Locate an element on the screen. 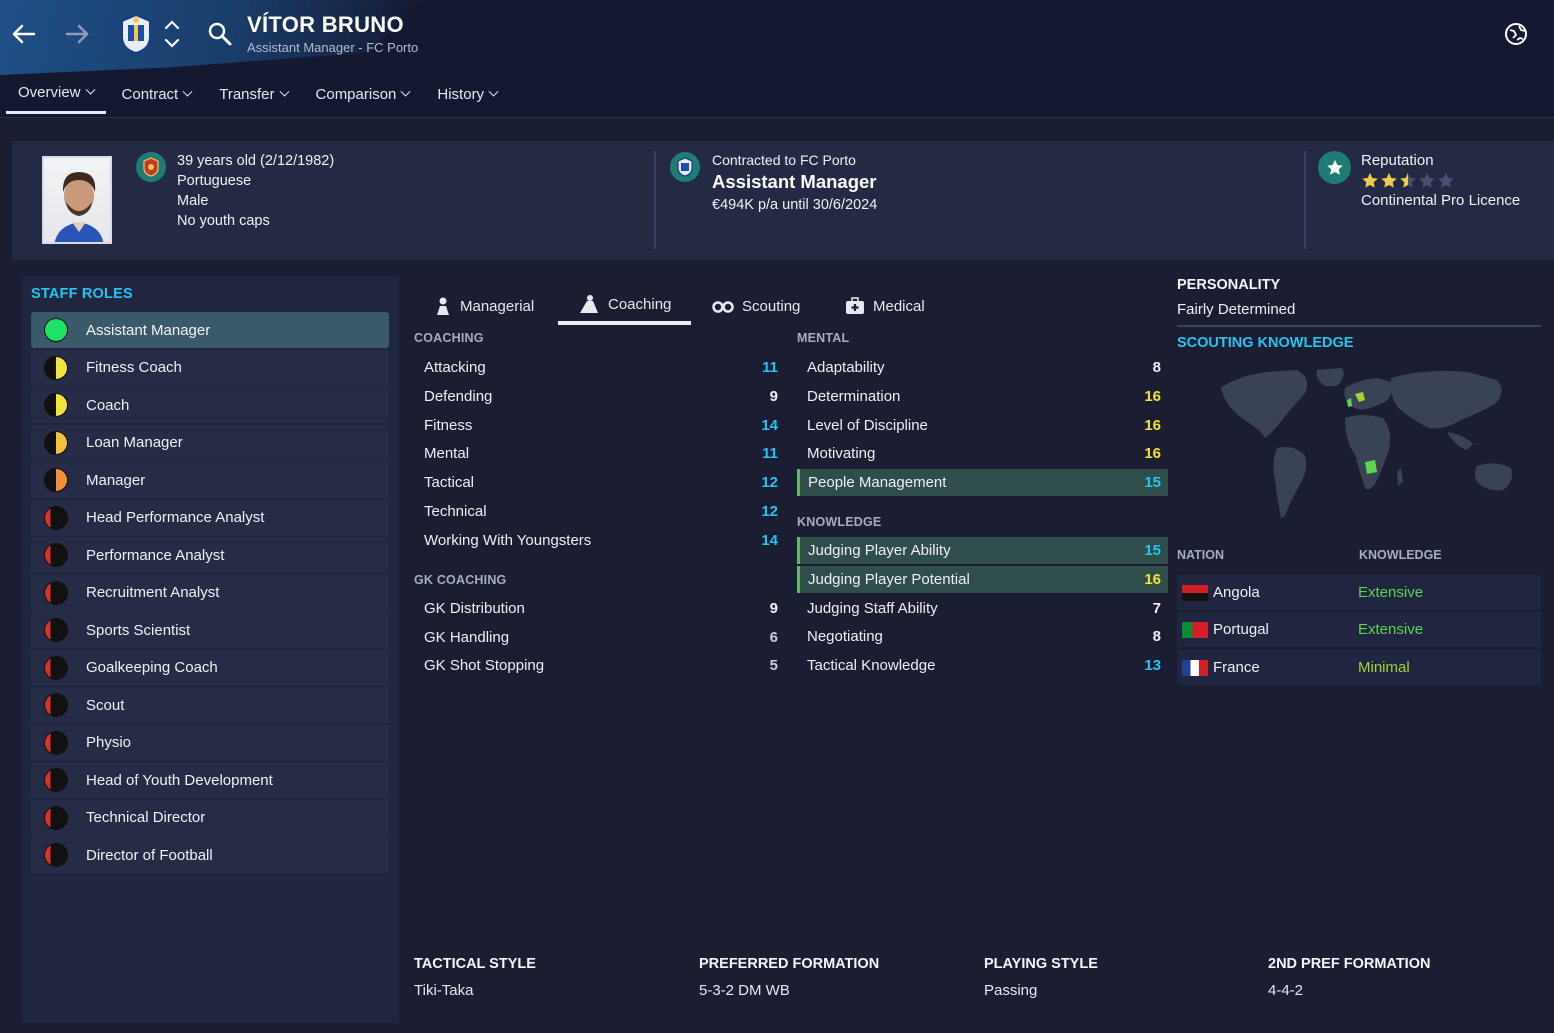 Image resolution: width=1554 pixels, height=1033 pixels. tab-coaching: Coaching is located at coordinates (625, 306).